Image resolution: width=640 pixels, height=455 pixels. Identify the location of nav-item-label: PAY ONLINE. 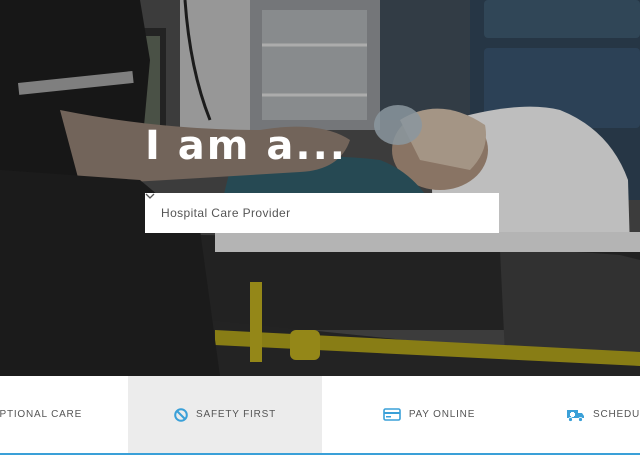
(442, 414).